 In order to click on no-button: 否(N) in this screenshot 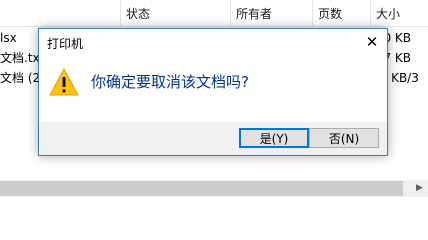, I will do `click(344, 138)`.